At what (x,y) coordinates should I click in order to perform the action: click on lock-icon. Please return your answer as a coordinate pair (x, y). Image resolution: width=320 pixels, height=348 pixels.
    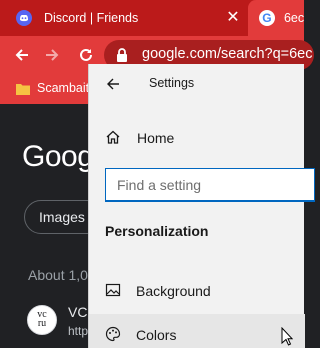
    Looking at the image, I should click on (122, 55).